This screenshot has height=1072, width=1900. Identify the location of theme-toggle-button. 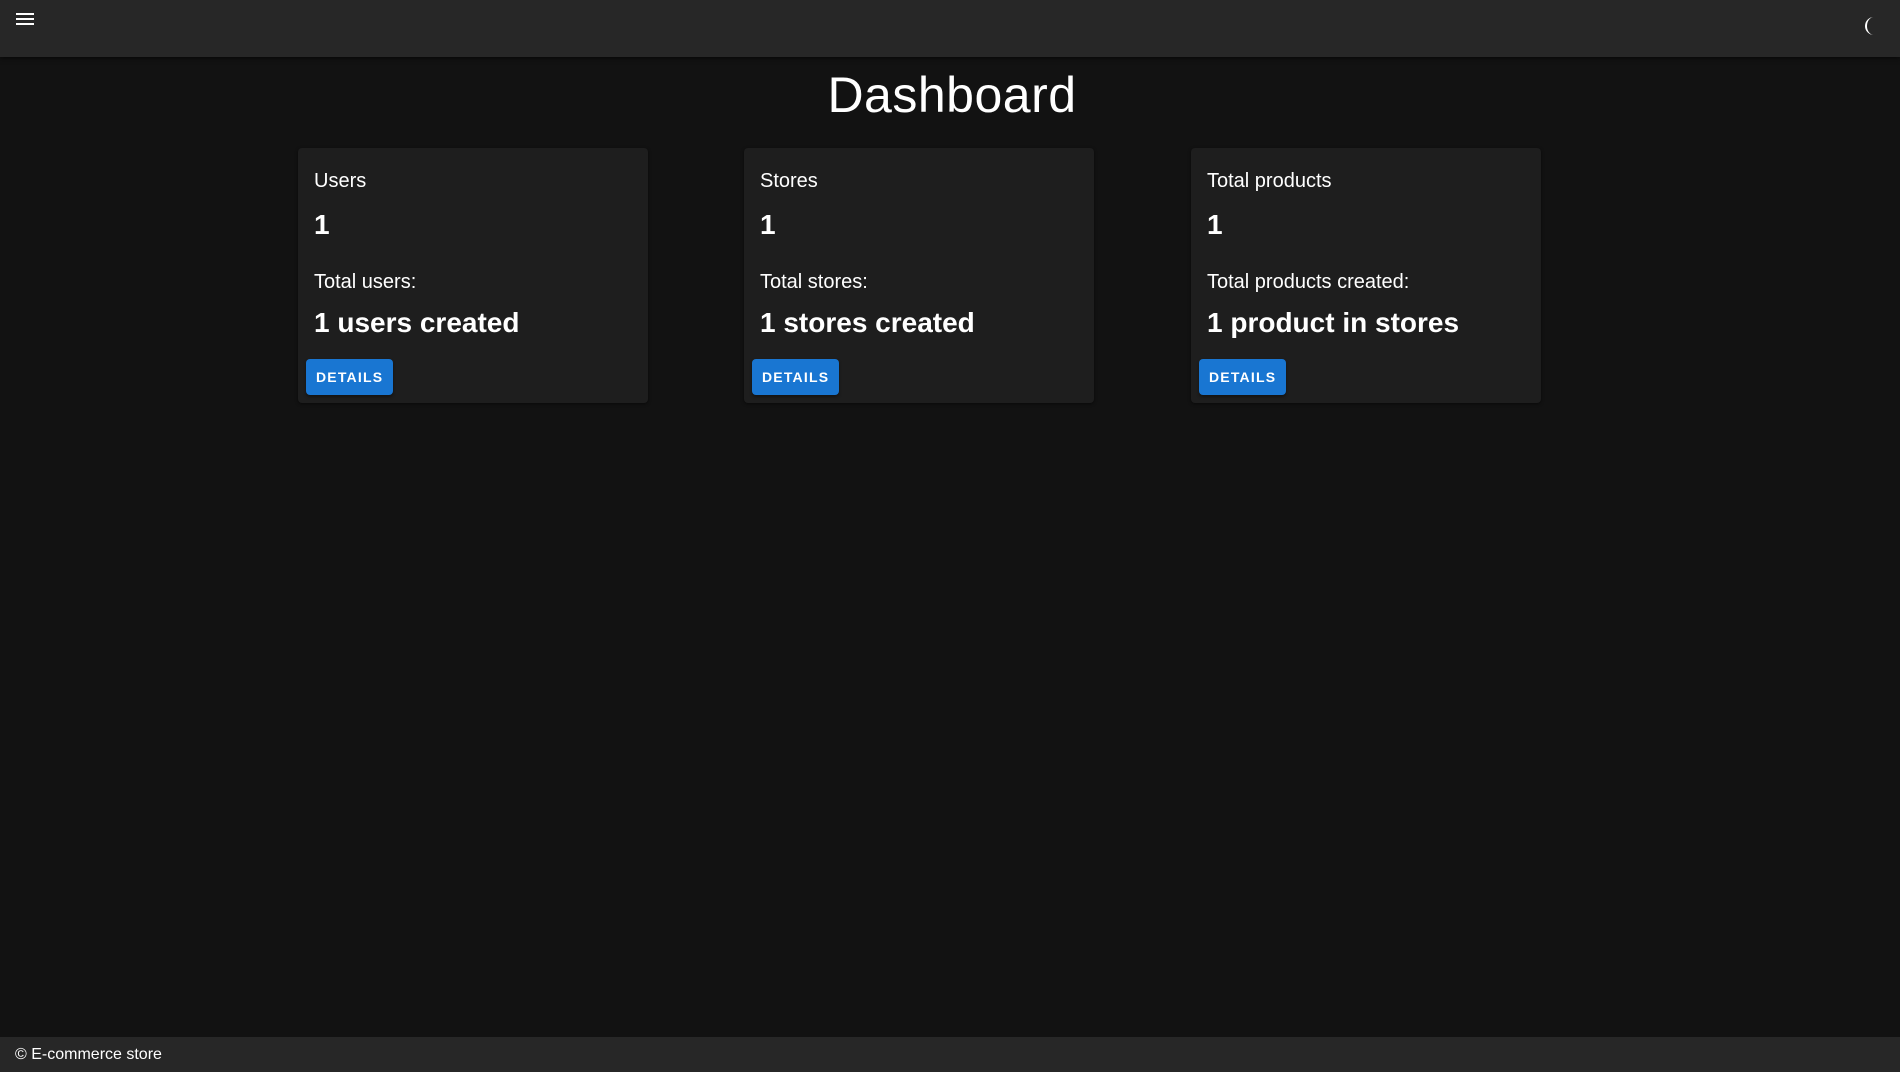
(1872, 26).